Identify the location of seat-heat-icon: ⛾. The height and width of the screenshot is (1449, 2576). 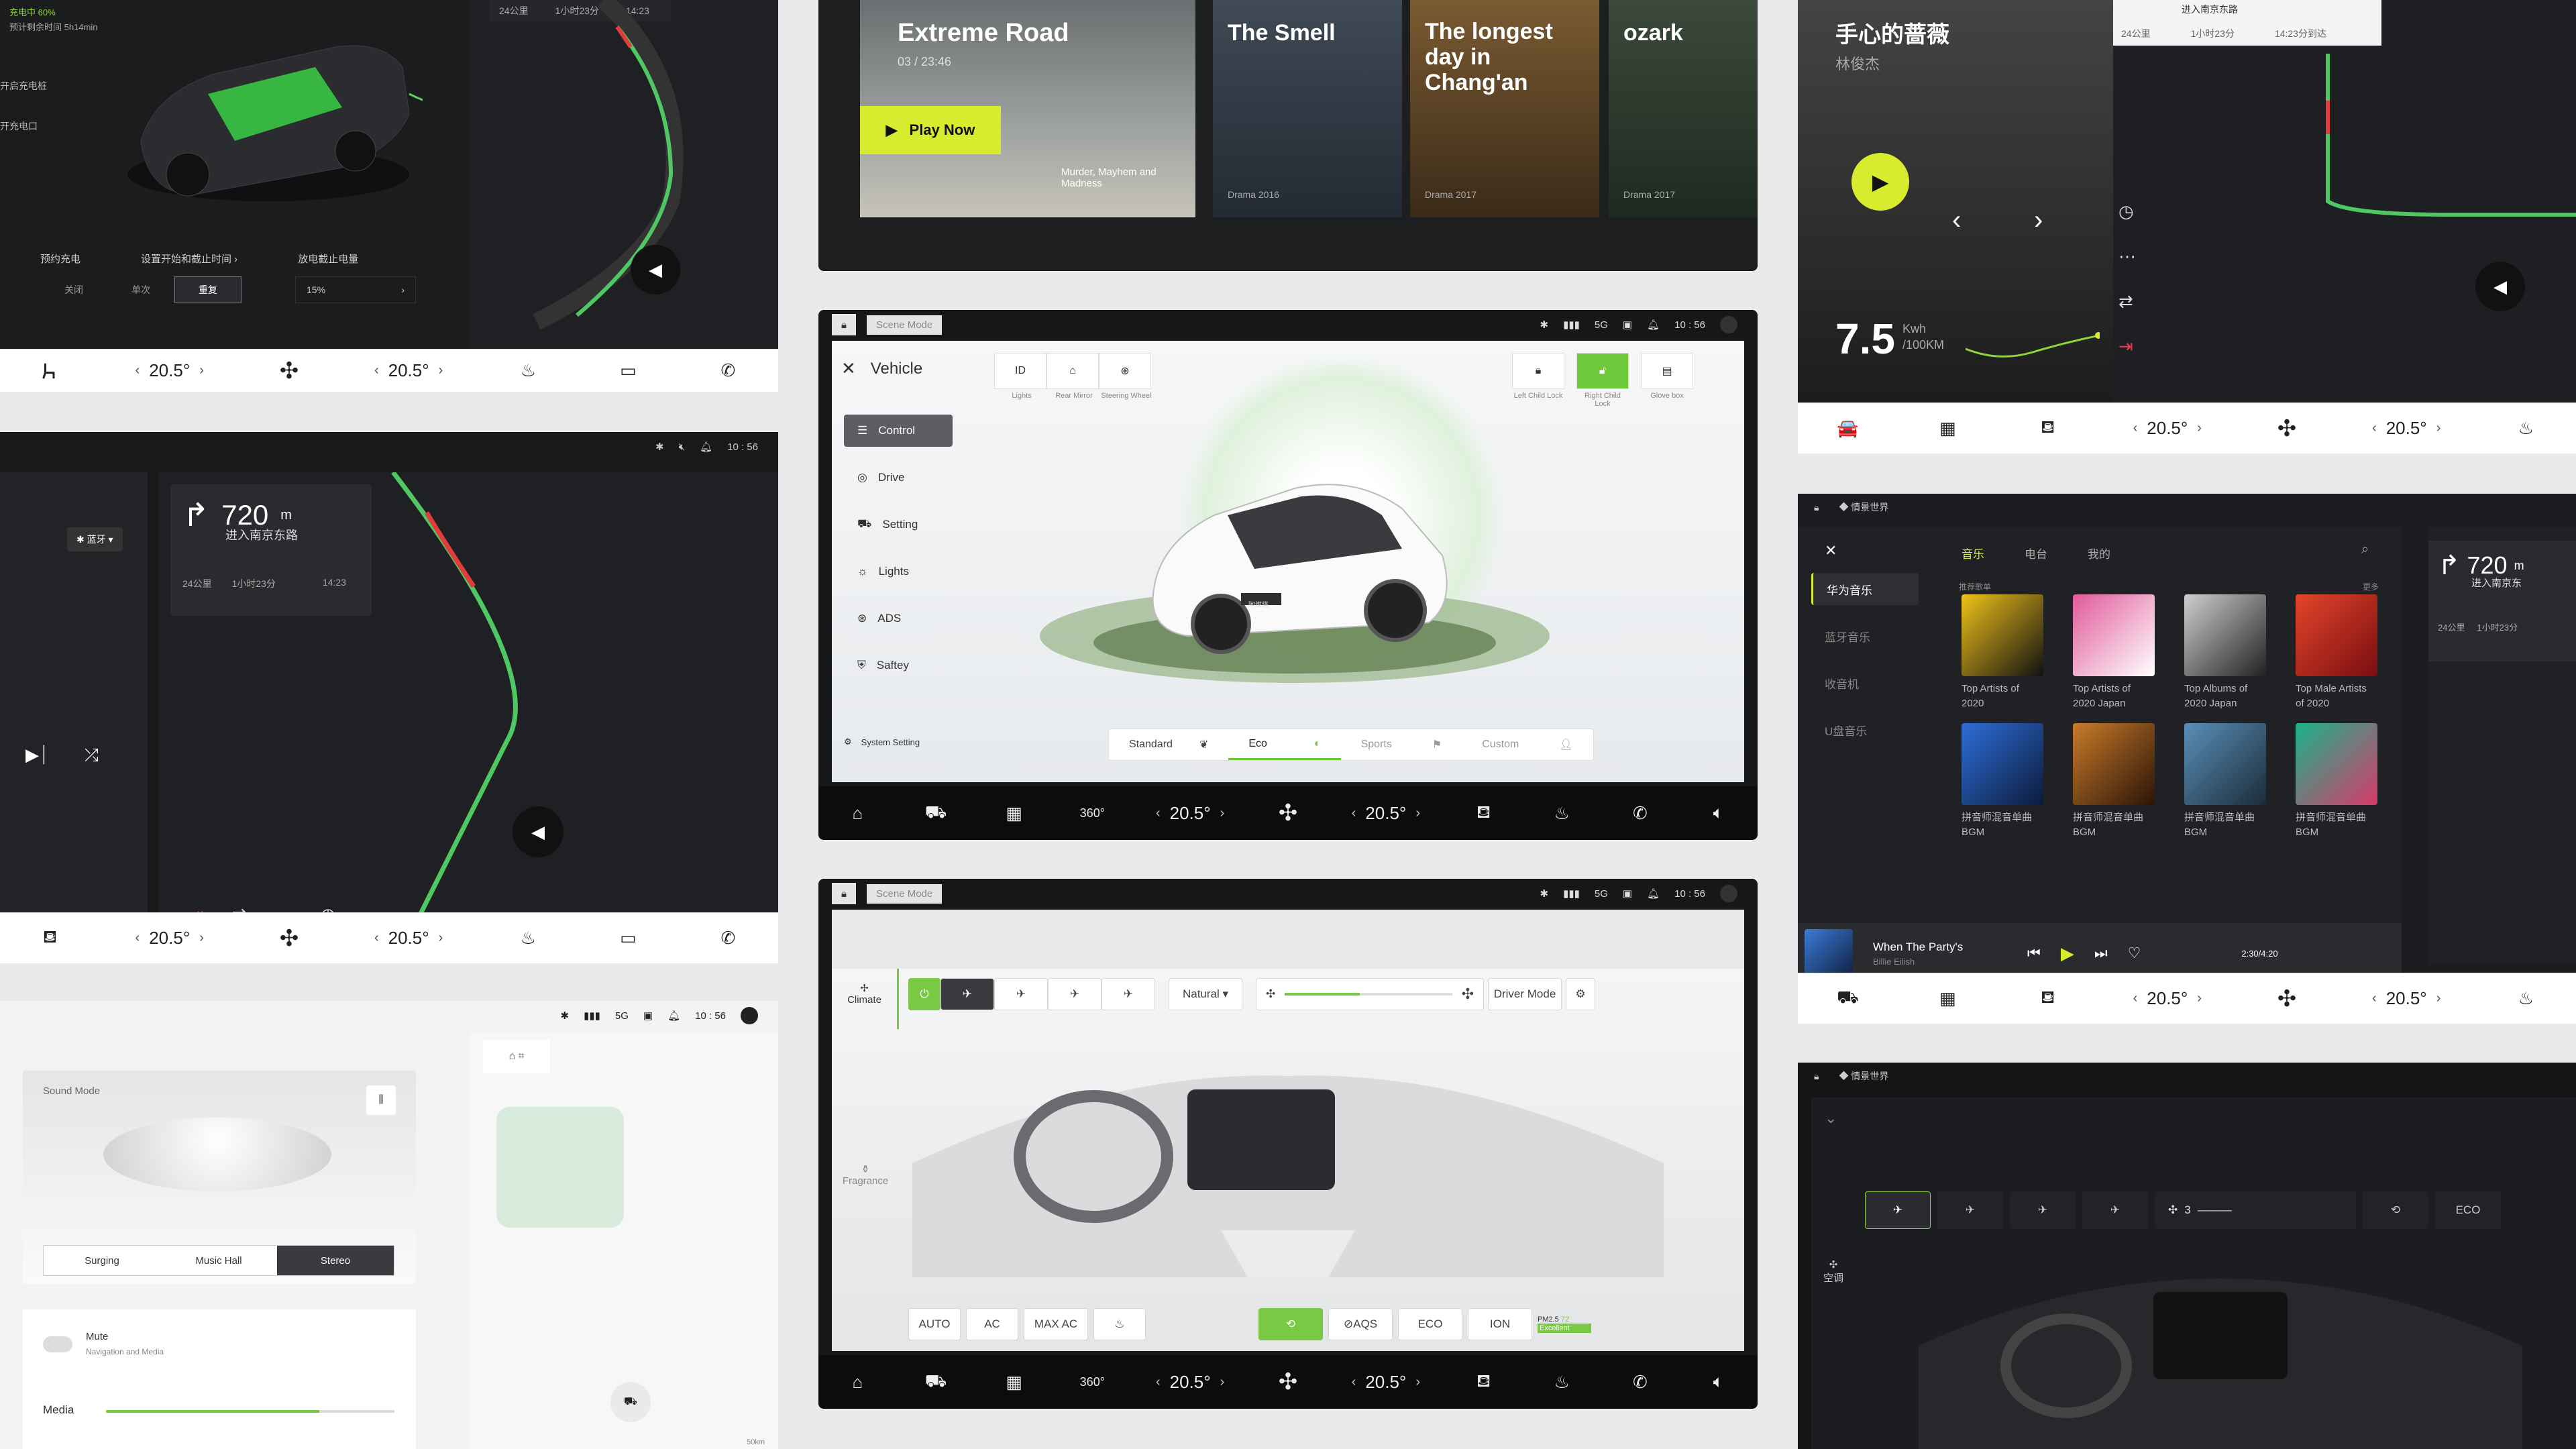
(50, 938).